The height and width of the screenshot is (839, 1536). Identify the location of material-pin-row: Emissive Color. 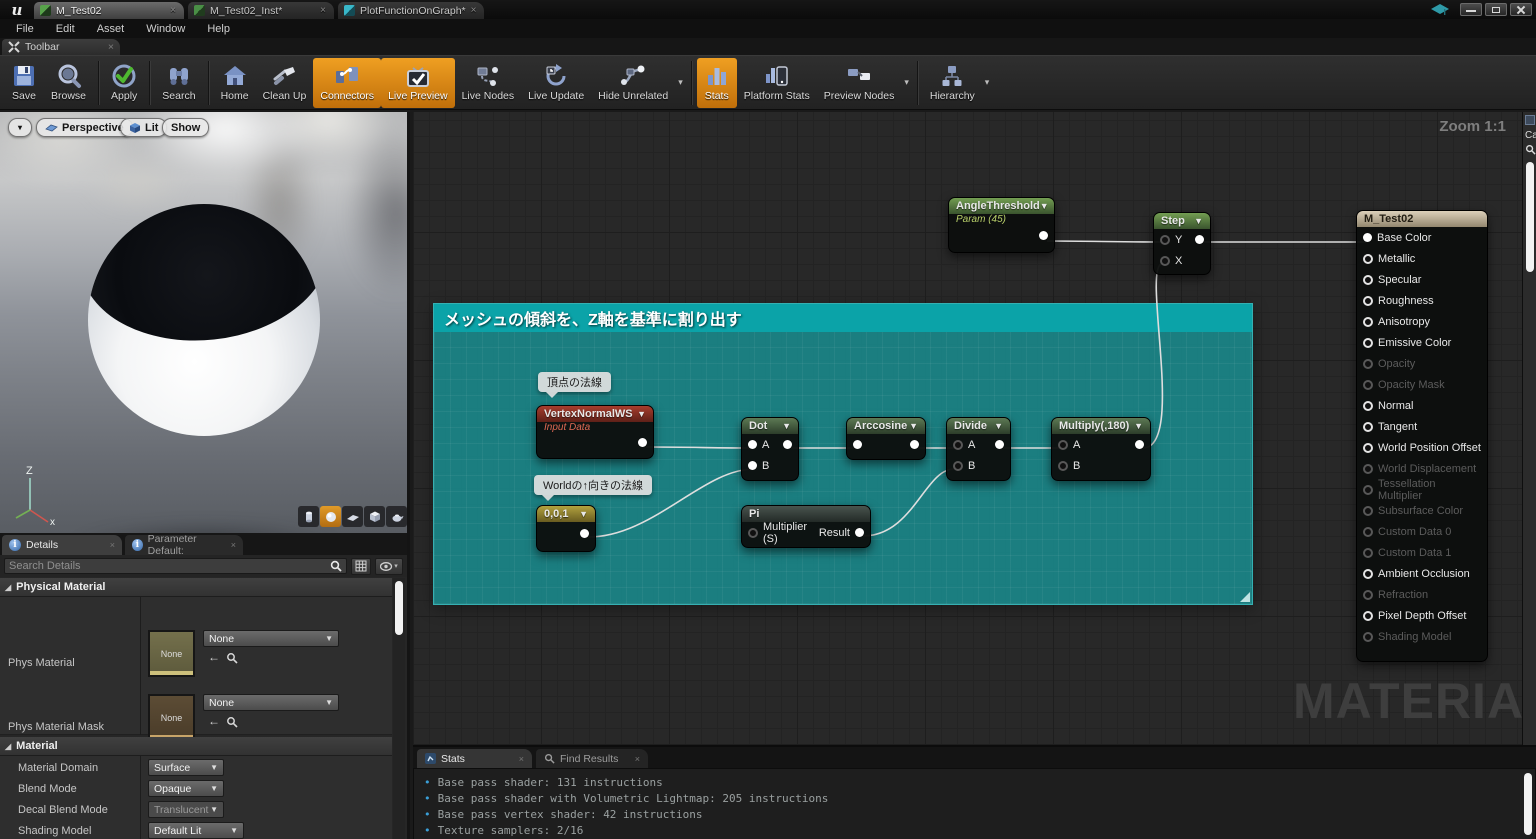
(1422, 342).